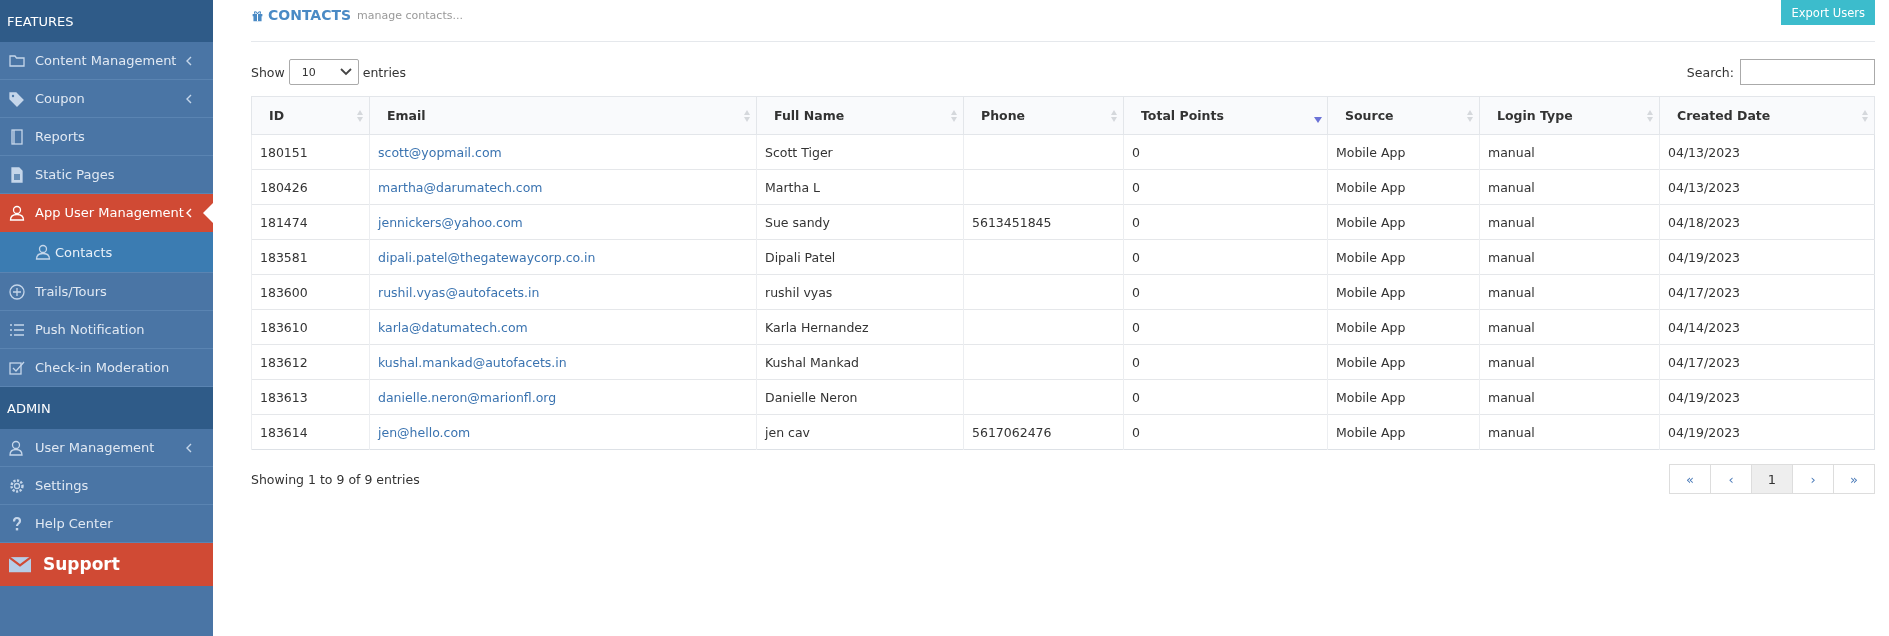 The height and width of the screenshot is (636, 1889). What do you see at coordinates (1812, 479) in the screenshot?
I see `page-button: ›` at bounding box center [1812, 479].